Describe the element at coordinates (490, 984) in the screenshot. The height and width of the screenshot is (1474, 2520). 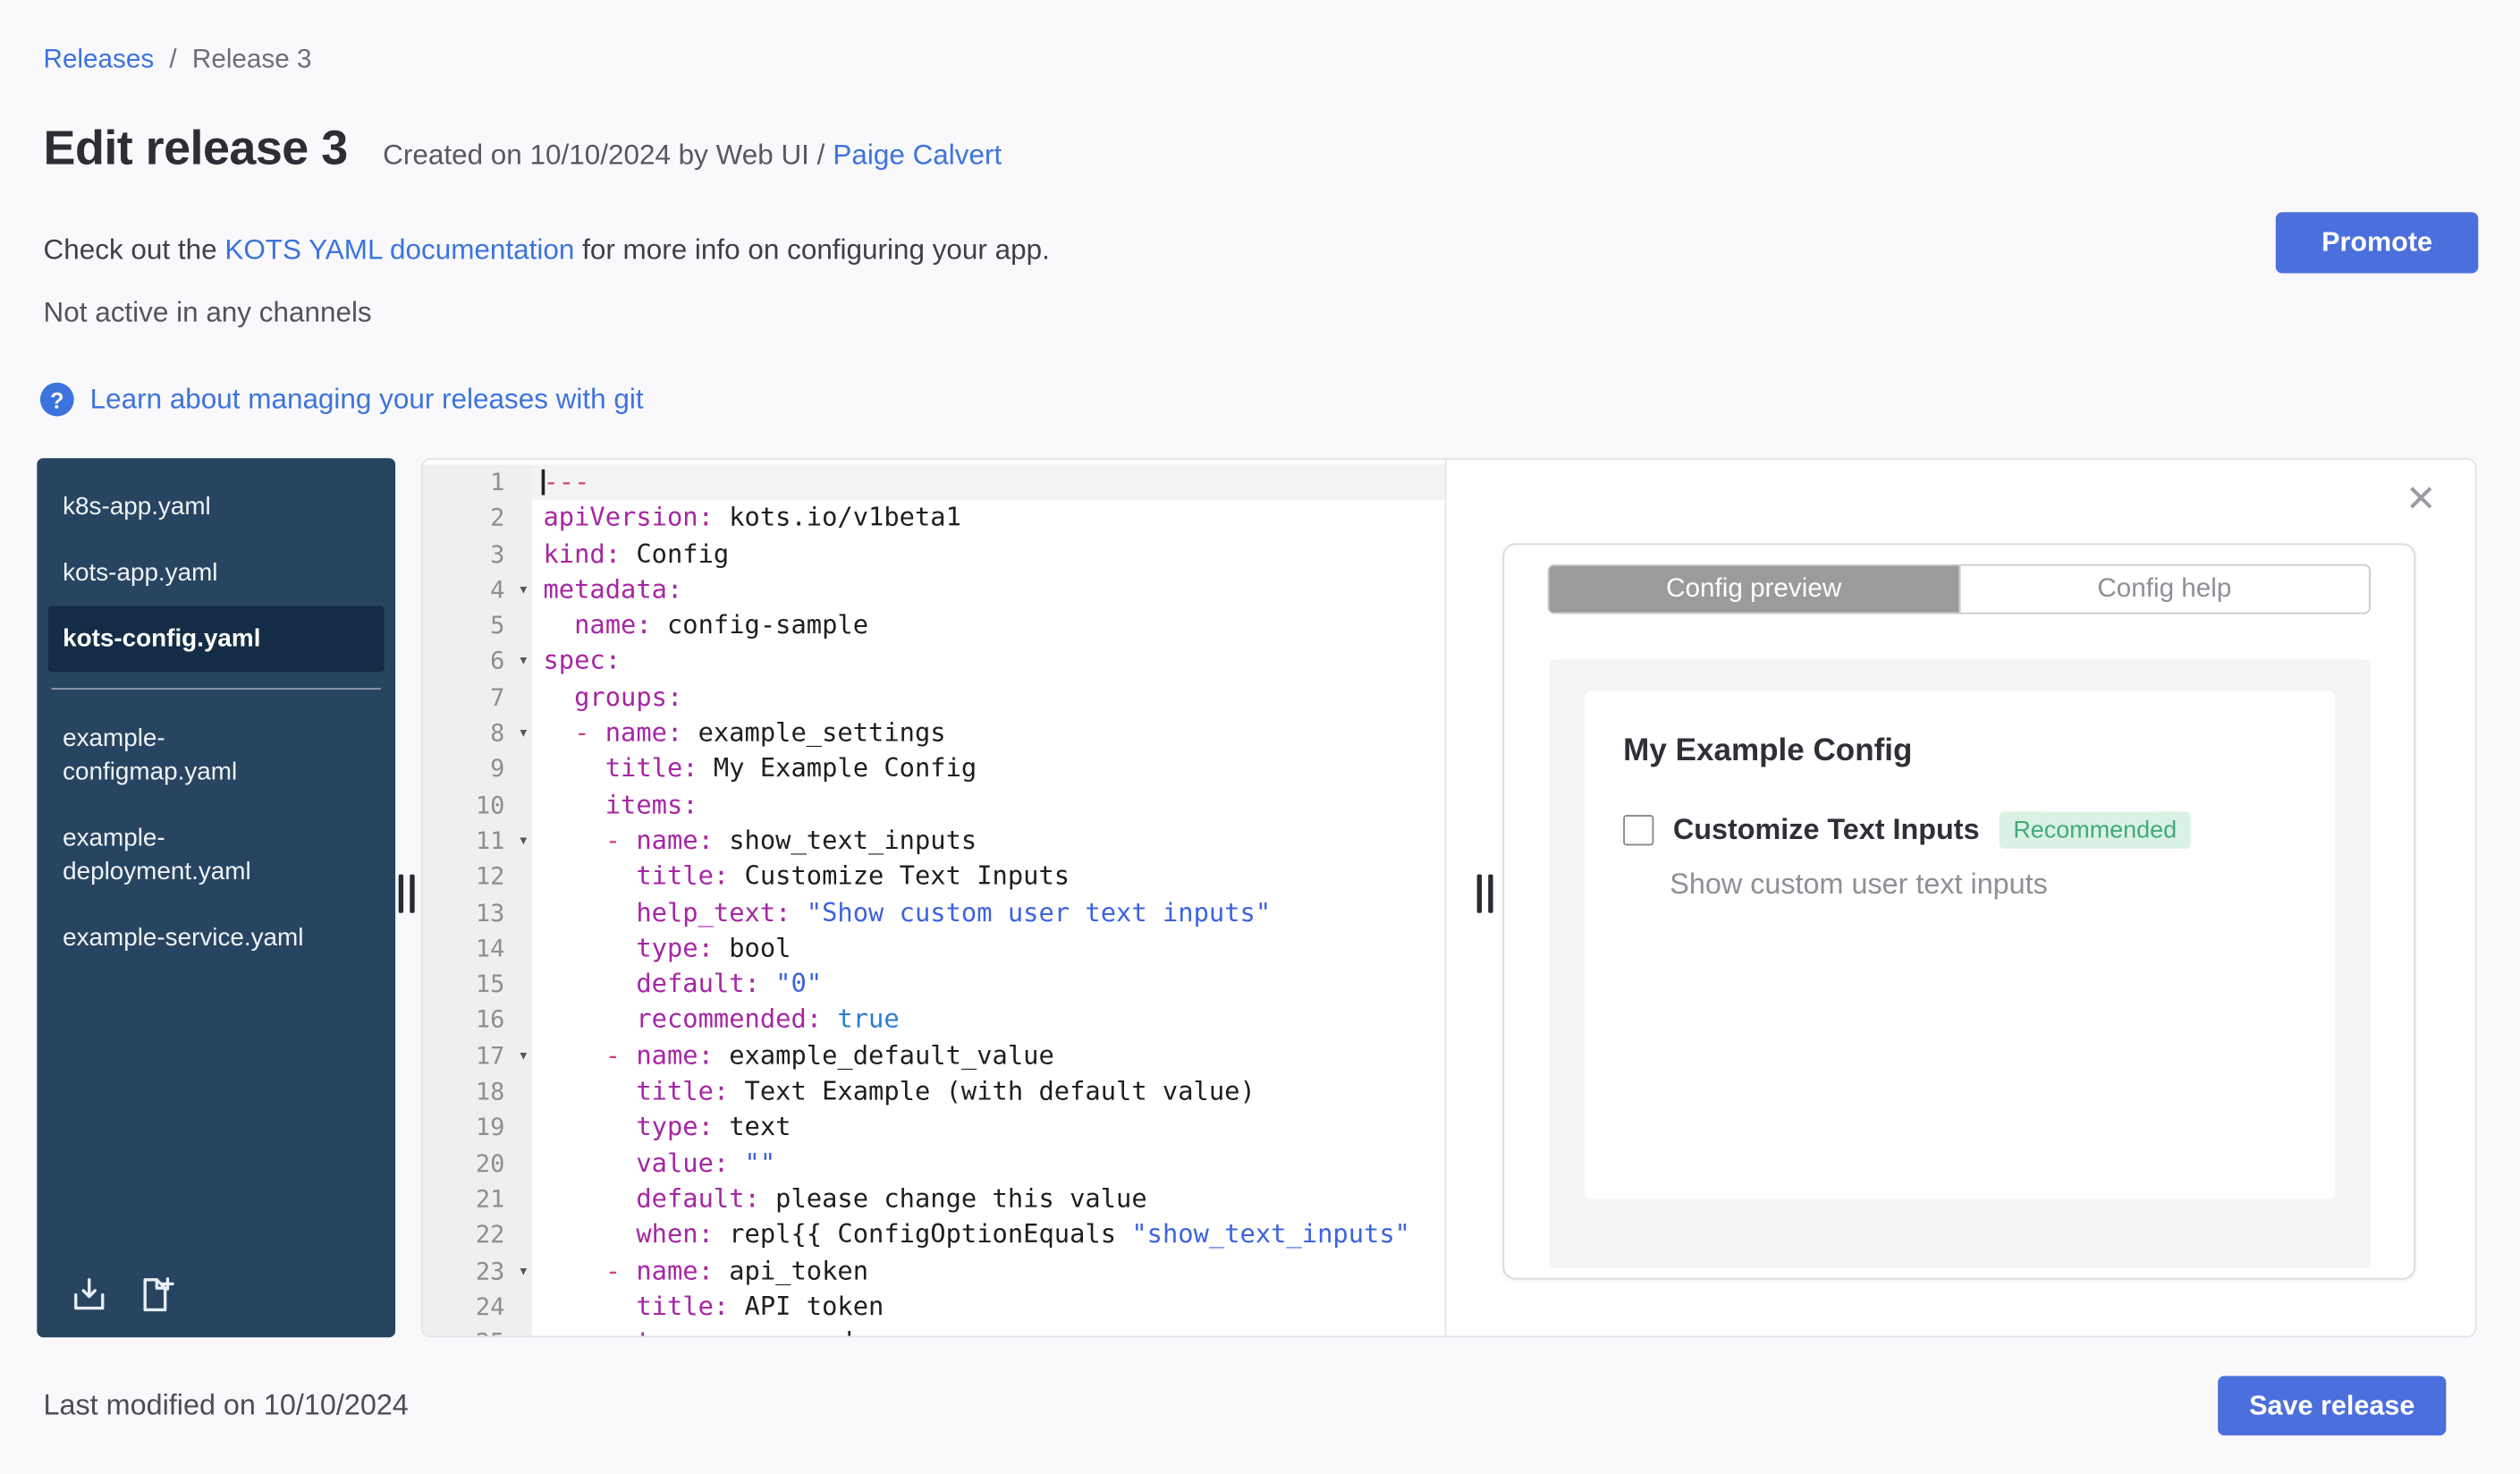
I see `line-number: 15` at that location.